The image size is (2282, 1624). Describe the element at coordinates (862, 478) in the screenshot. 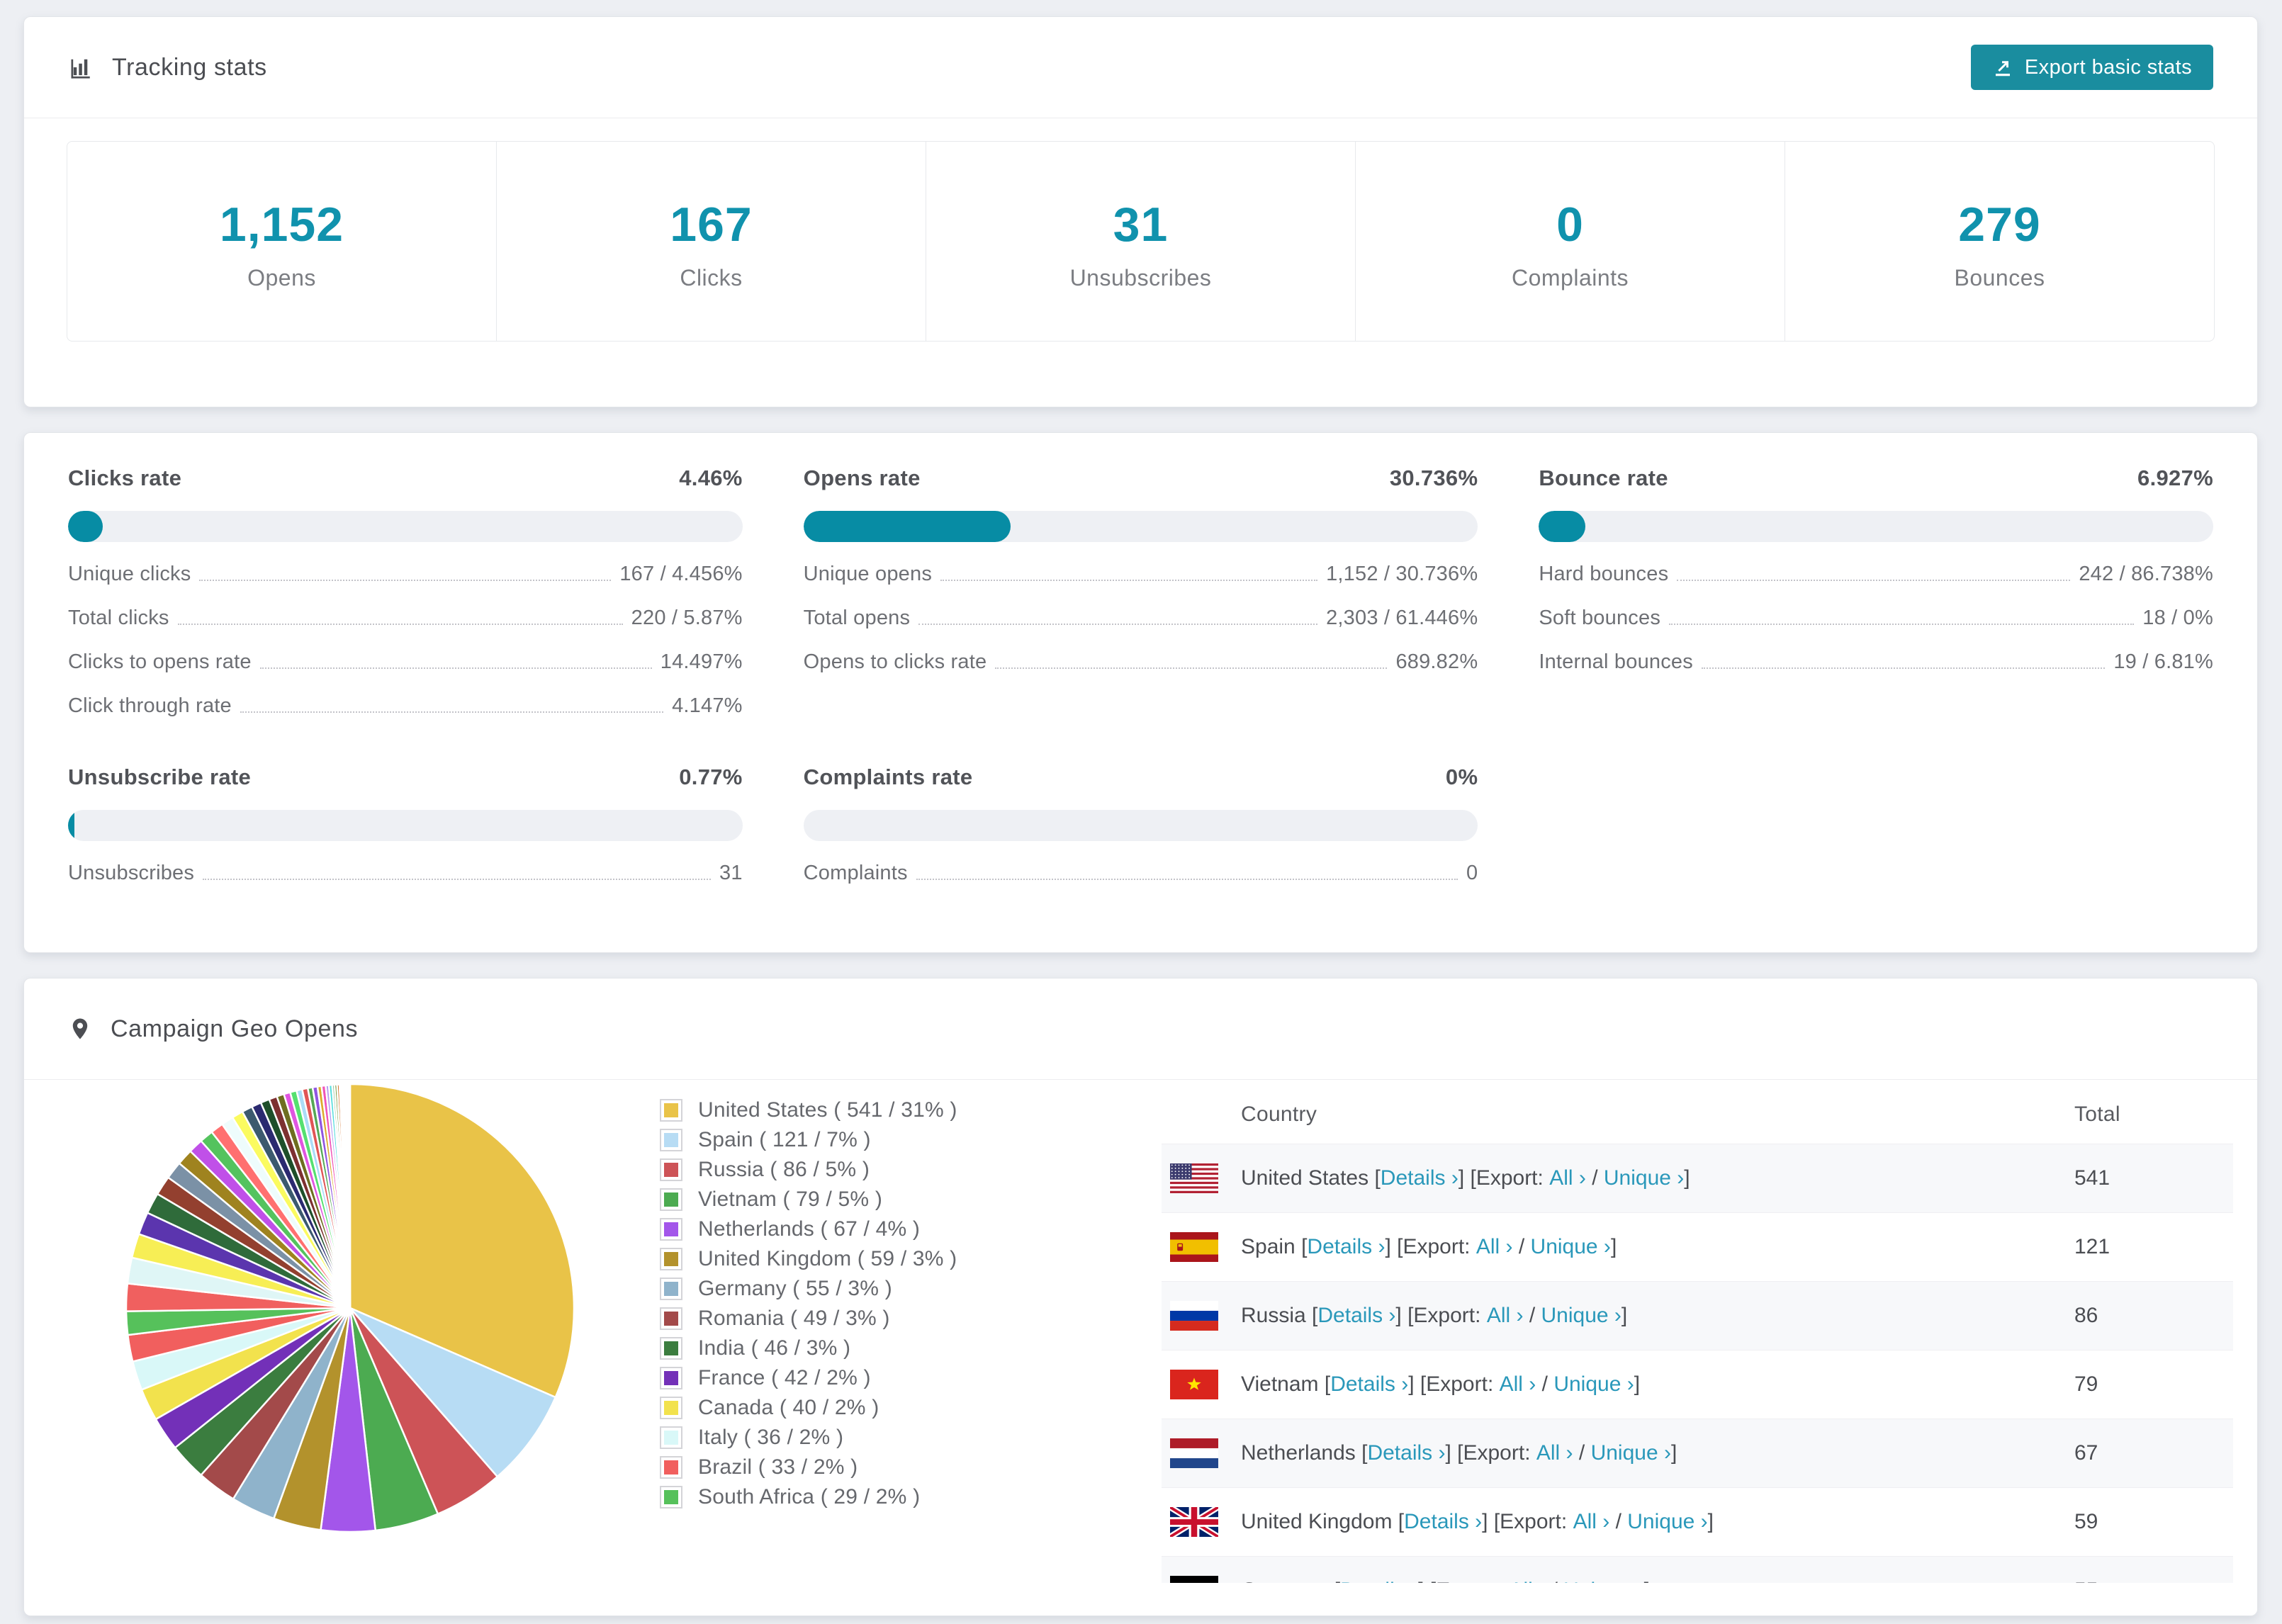

I see `rate-title: Opens rate` at that location.